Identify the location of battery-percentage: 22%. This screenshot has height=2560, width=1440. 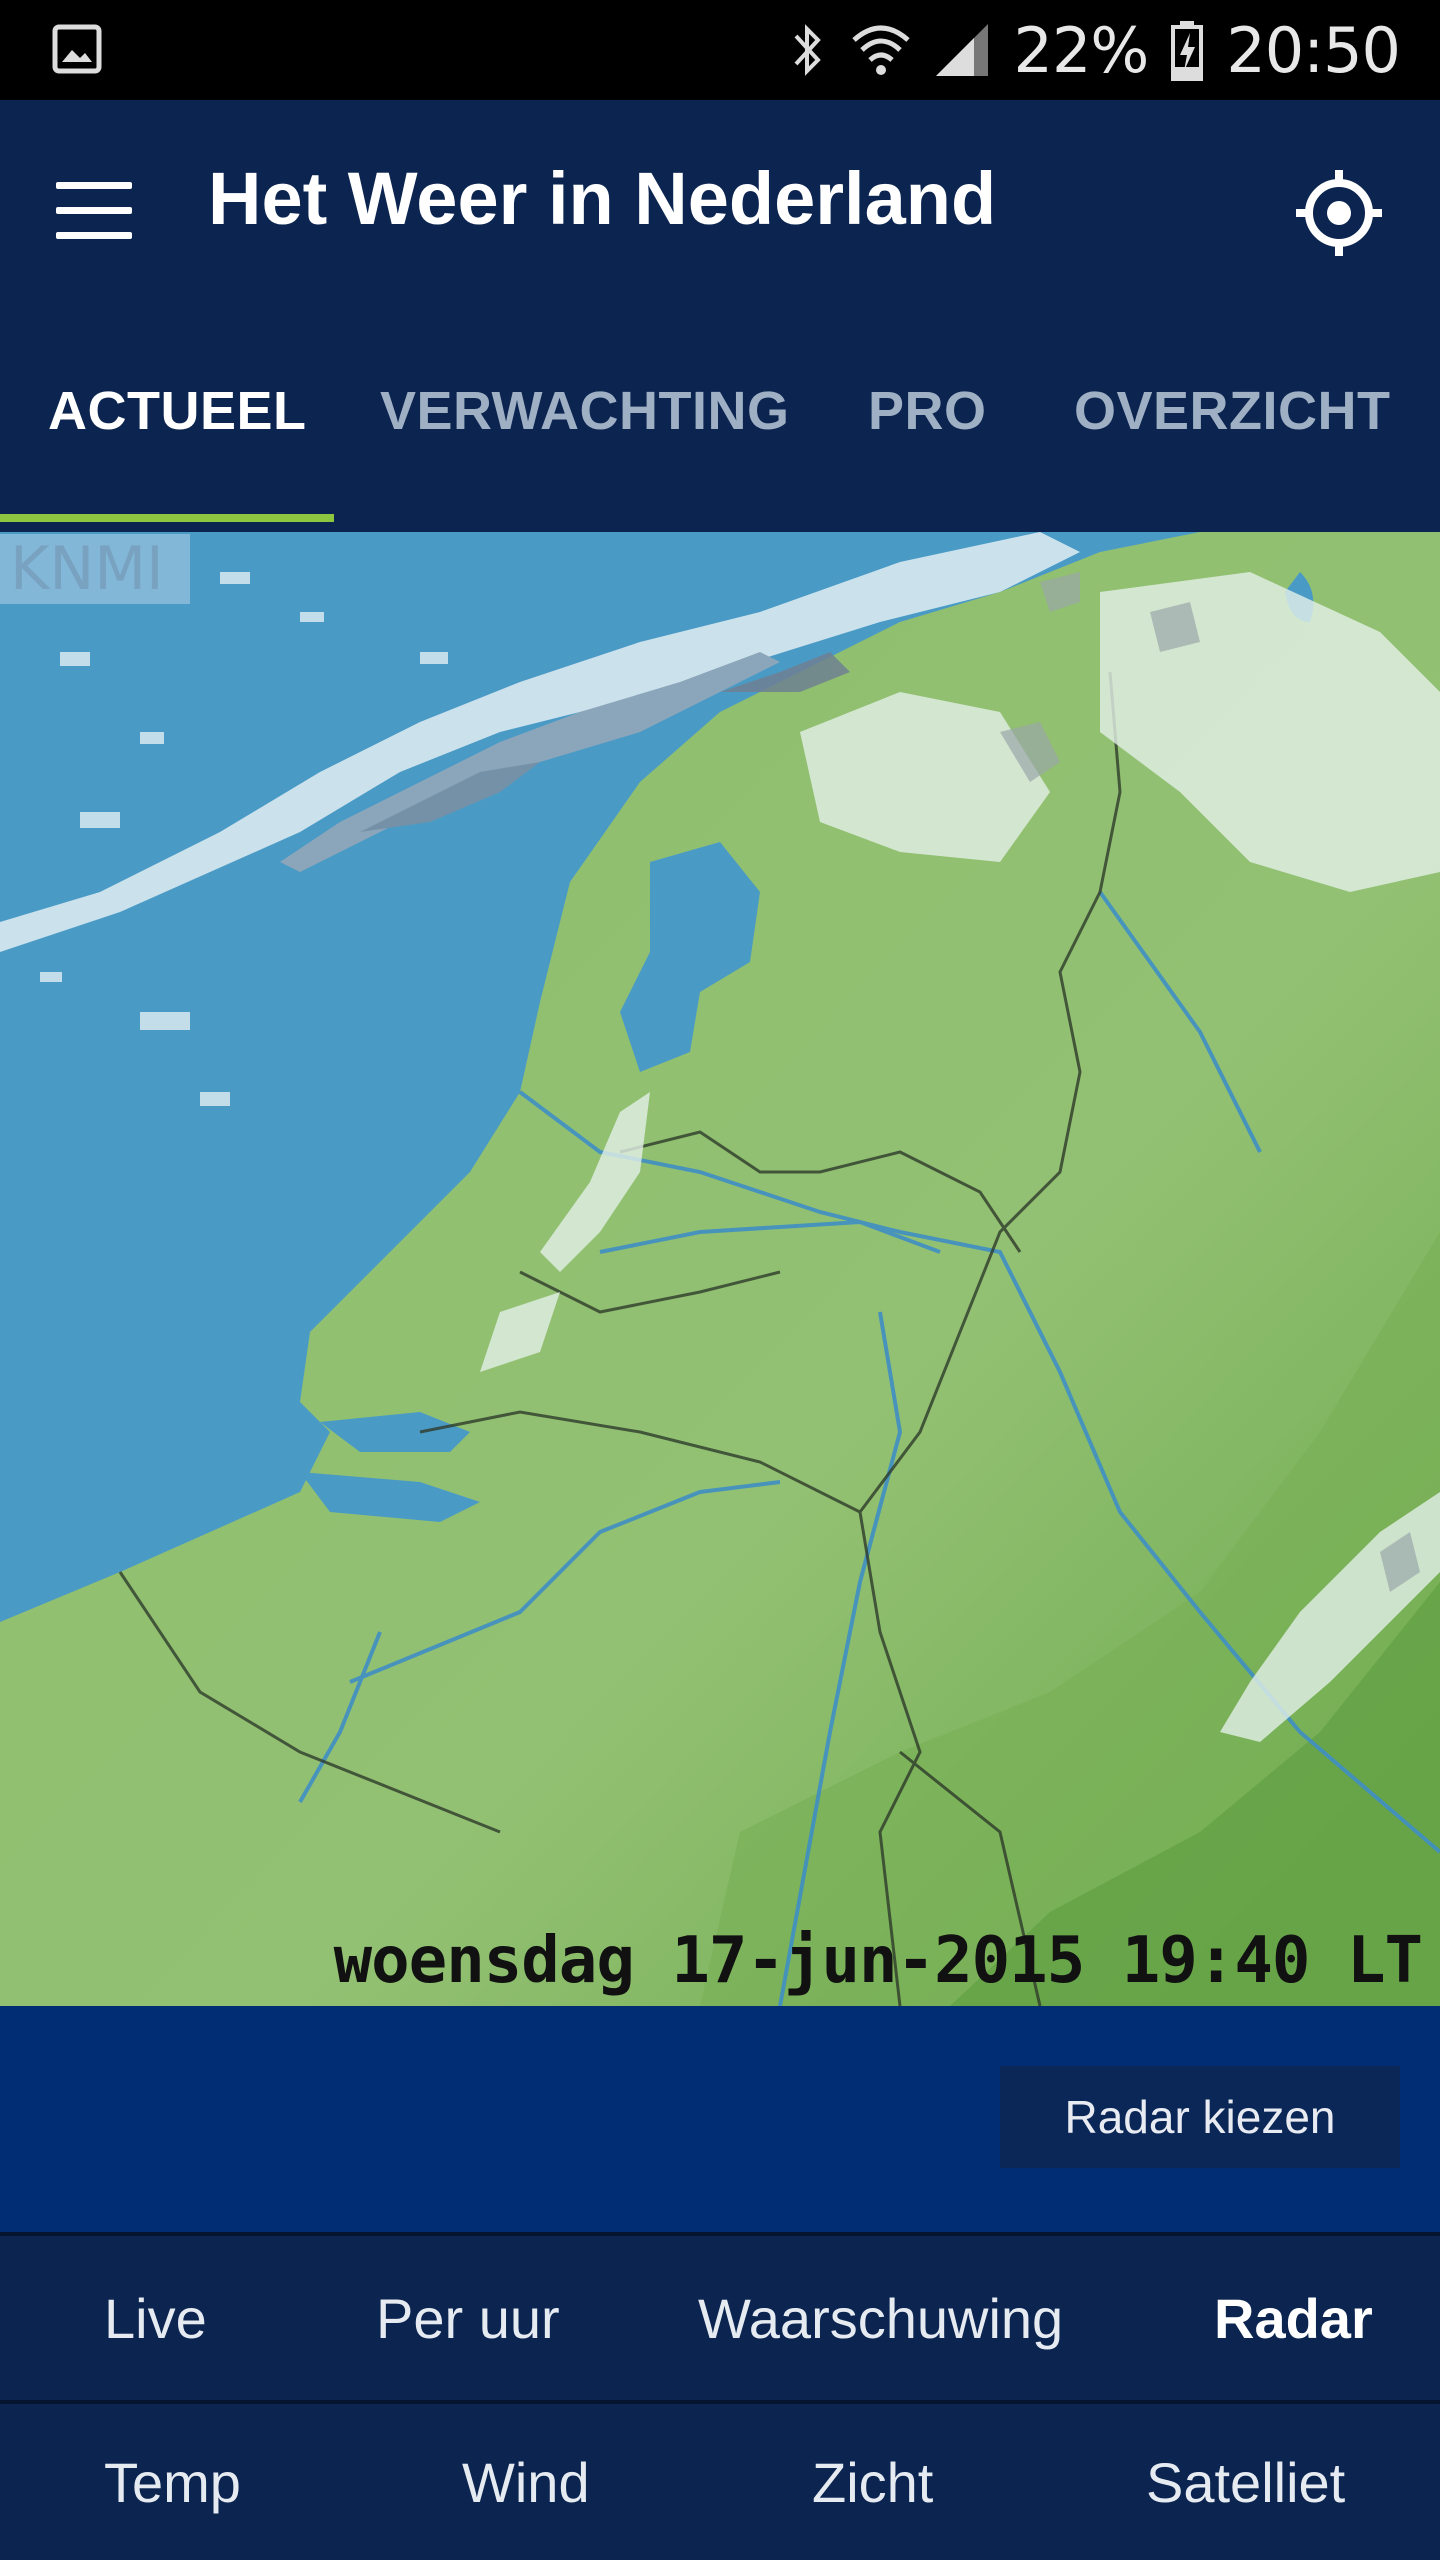
(1081, 50).